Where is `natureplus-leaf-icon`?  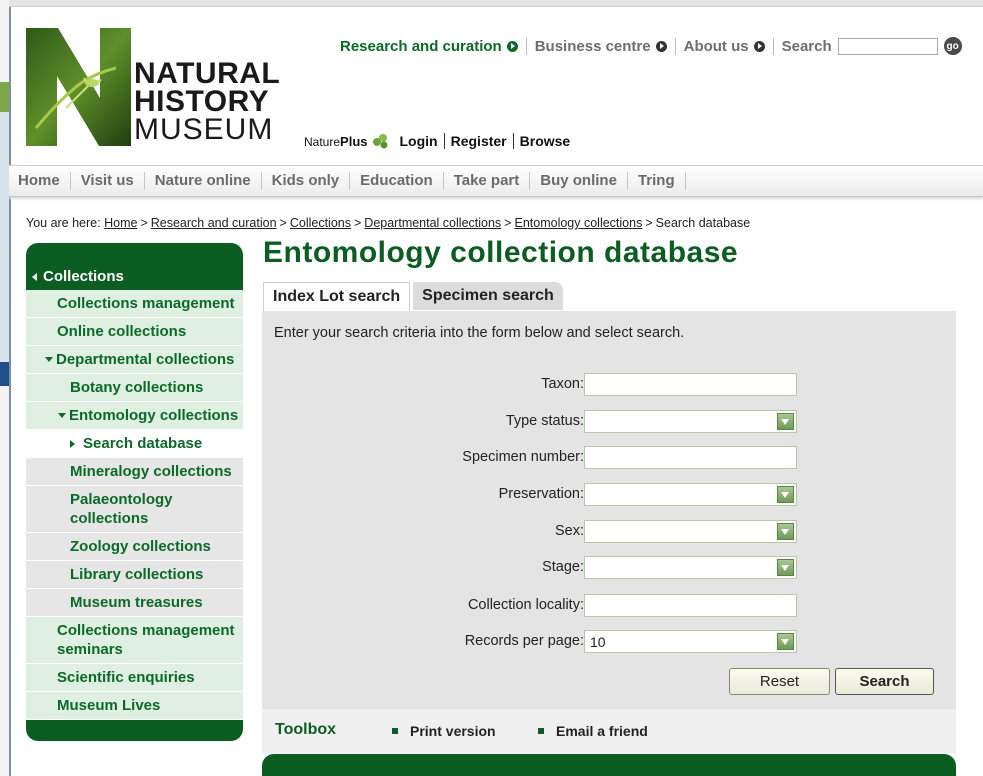
natureplus-leaf-icon is located at coordinates (379, 141).